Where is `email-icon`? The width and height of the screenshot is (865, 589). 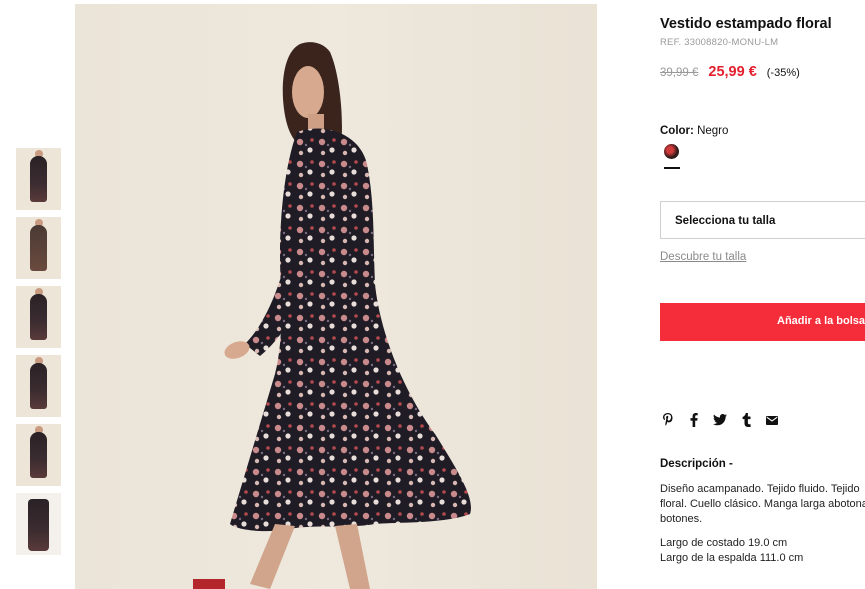 email-icon is located at coordinates (772, 420).